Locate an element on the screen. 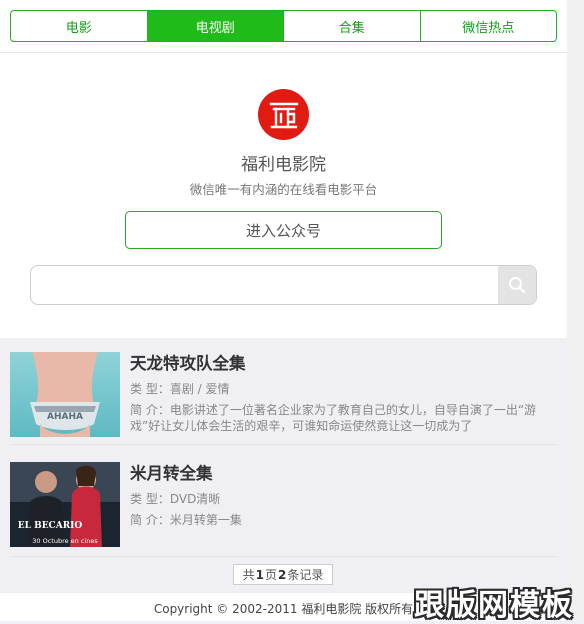  enter-official-account-button: 进入公众号 is located at coordinates (283, 230).